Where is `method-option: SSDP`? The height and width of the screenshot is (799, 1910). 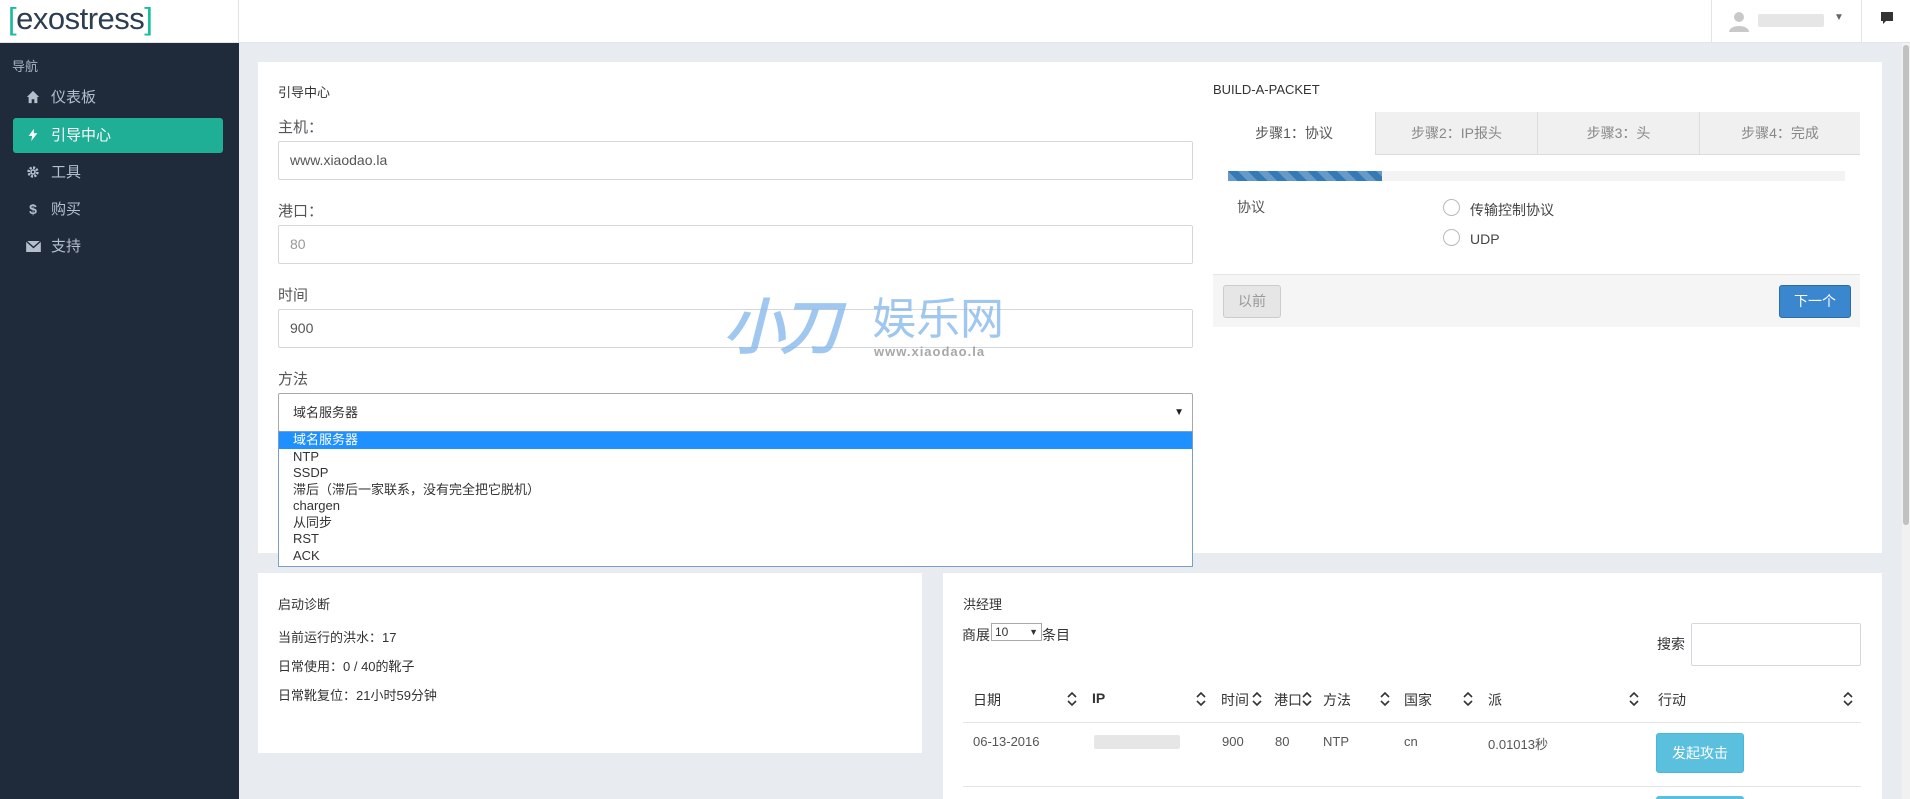 method-option: SSDP is located at coordinates (735, 473).